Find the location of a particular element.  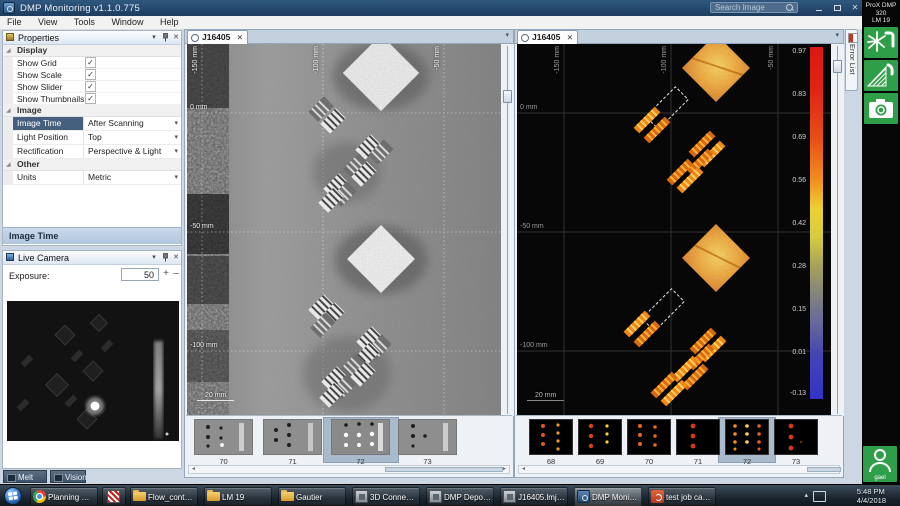

show-scale-checkbox: ✓ is located at coordinates (90, 74).